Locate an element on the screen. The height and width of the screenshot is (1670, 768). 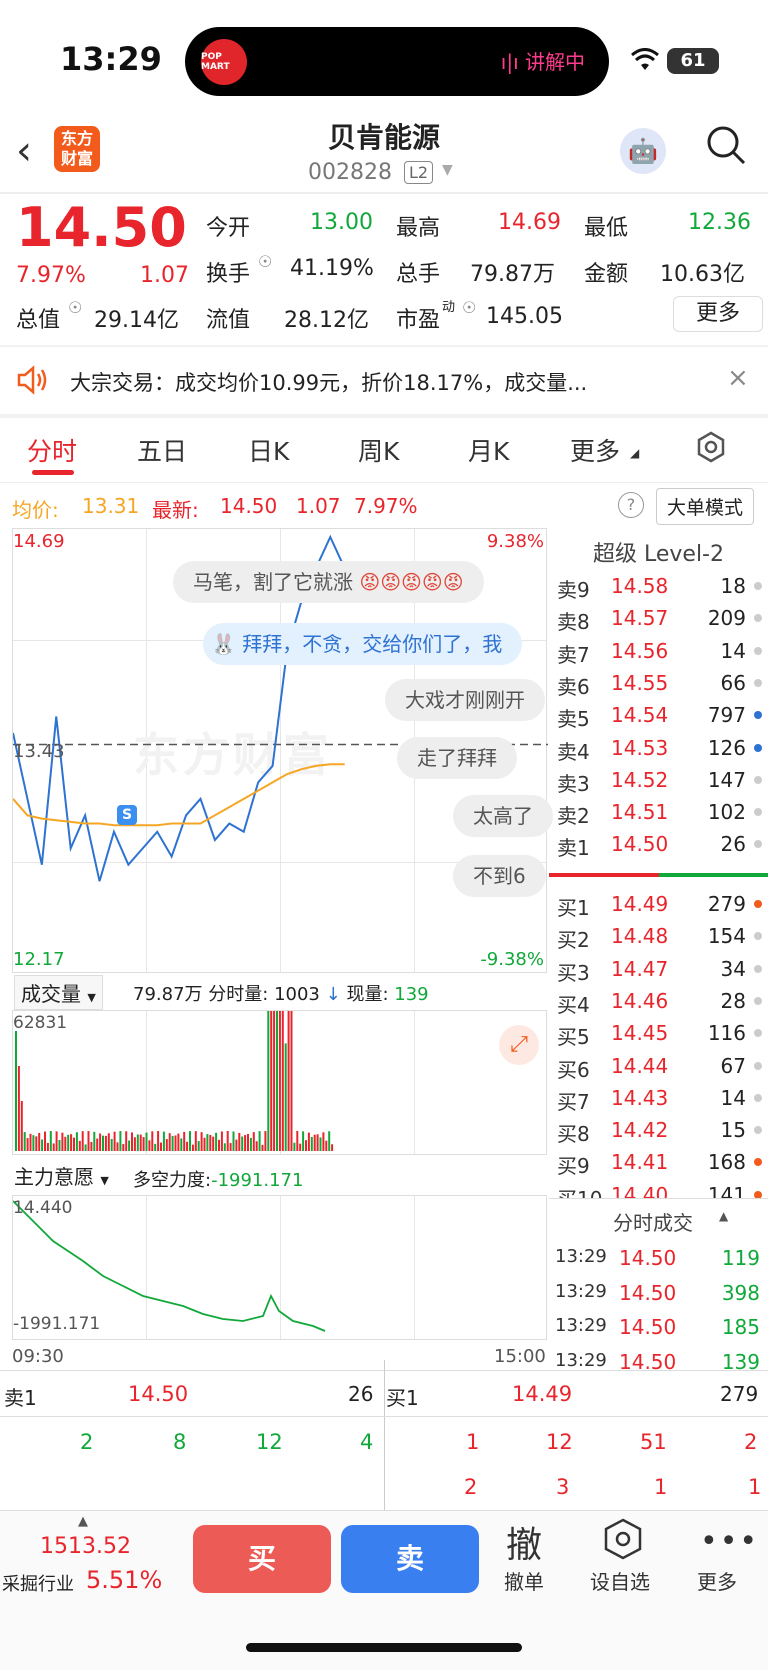
bid-volume: 116 is located at coordinates (726, 1033).